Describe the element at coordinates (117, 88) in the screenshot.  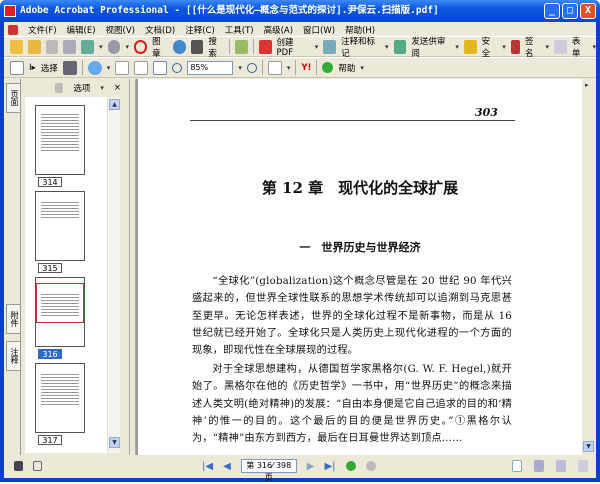
I see `panel-close-button: ×` at that location.